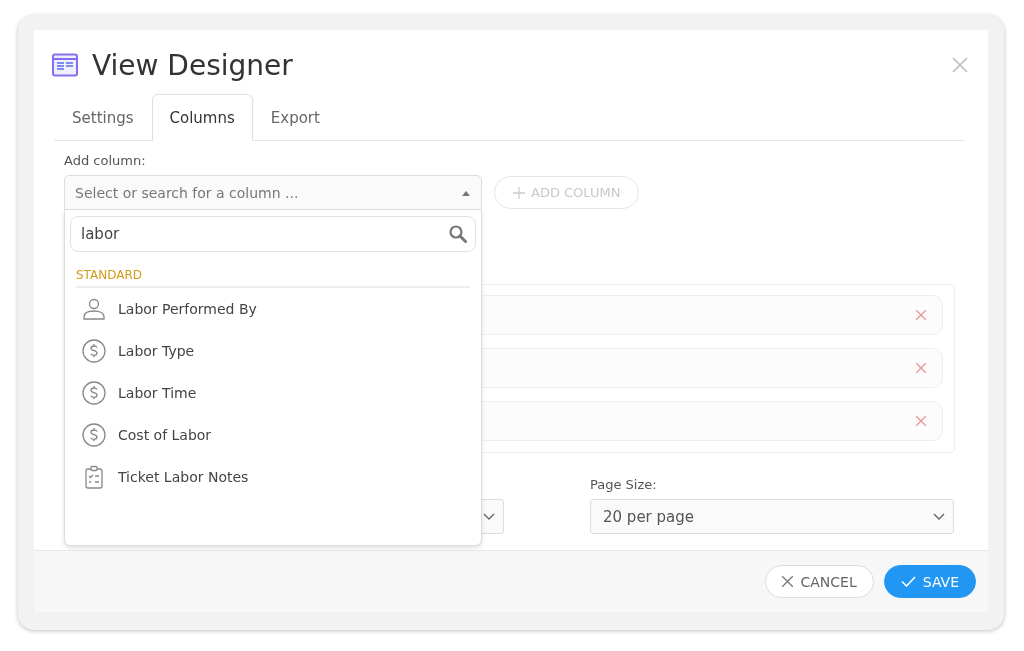  I want to click on caret-icon, so click(466, 192).